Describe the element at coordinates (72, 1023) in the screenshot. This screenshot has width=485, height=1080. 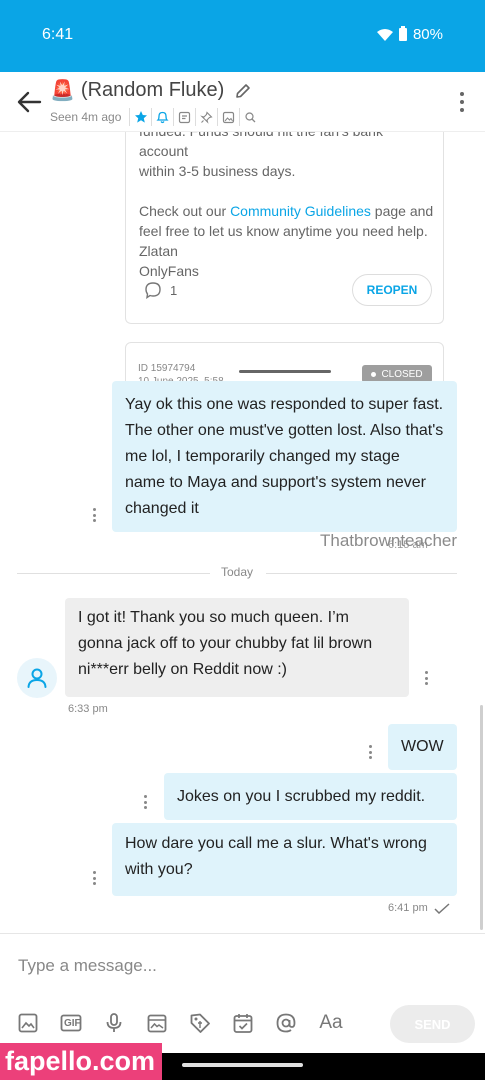
I see `gif-label: GIF` at that location.